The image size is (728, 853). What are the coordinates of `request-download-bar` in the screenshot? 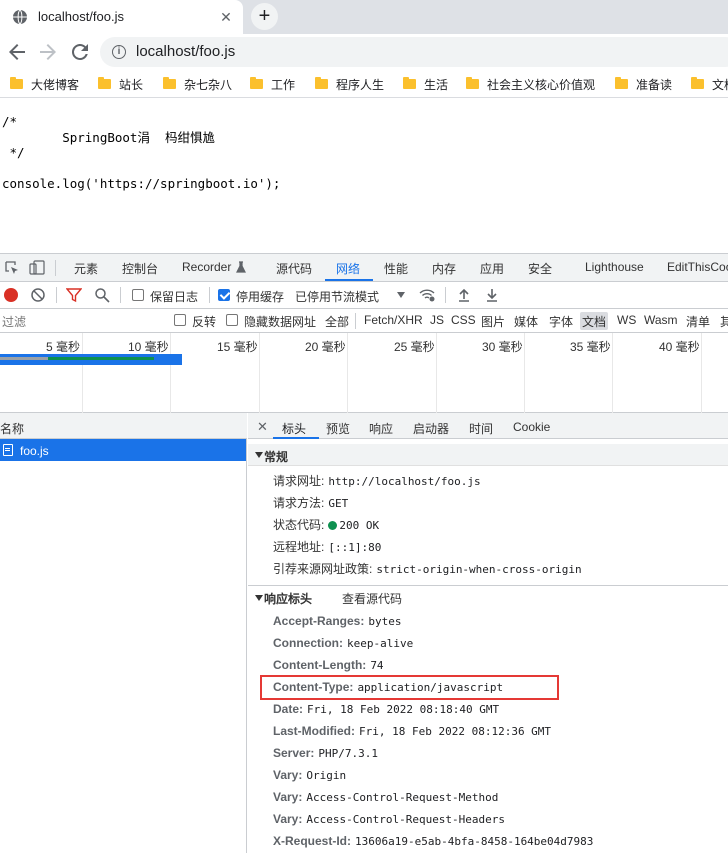 It's located at (101, 358).